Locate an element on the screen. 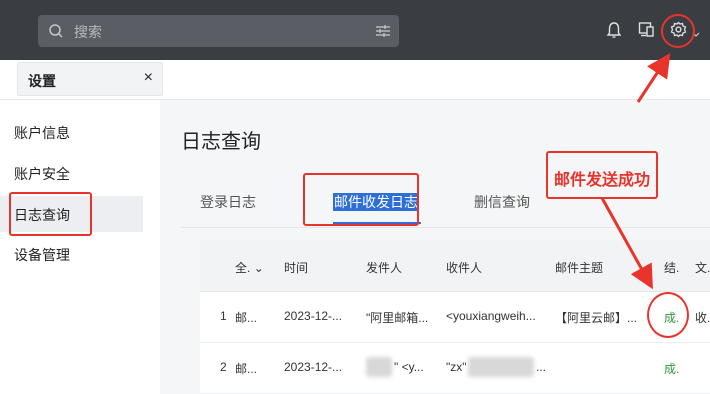 The width and height of the screenshot is (710, 394). annotation-label: 邮件发送成功 is located at coordinates (602, 180).